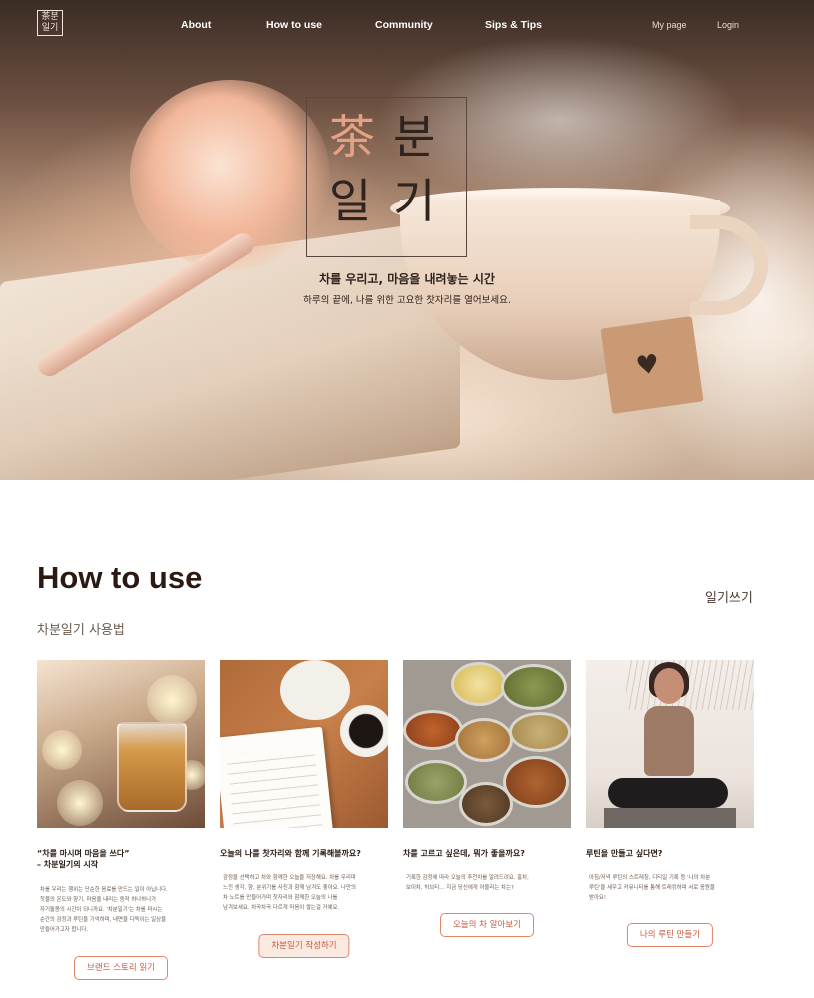 This screenshot has height=998, width=814. What do you see at coordinates (414, 137) in the screenshot?
I see `brand-char: 분` at bounding box center [414, 137].